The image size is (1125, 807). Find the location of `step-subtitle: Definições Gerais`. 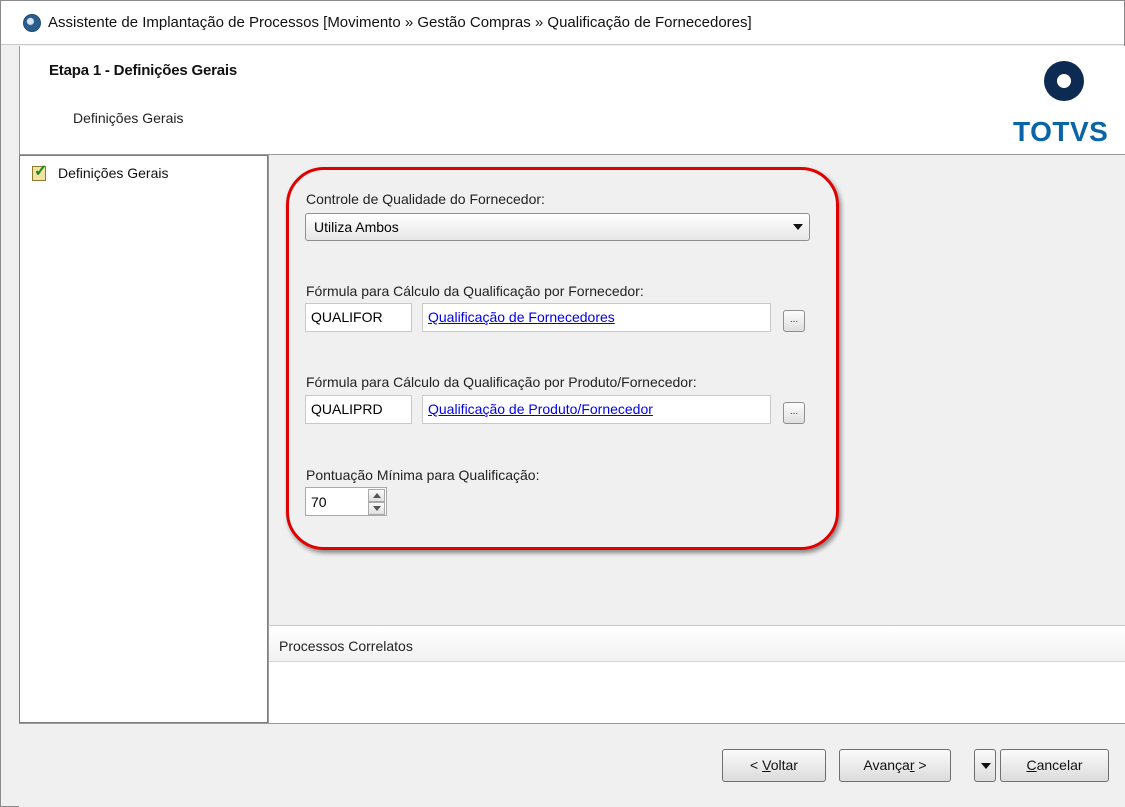

step-subtitle: Definições Gerais is located at coordinates (128, 118).